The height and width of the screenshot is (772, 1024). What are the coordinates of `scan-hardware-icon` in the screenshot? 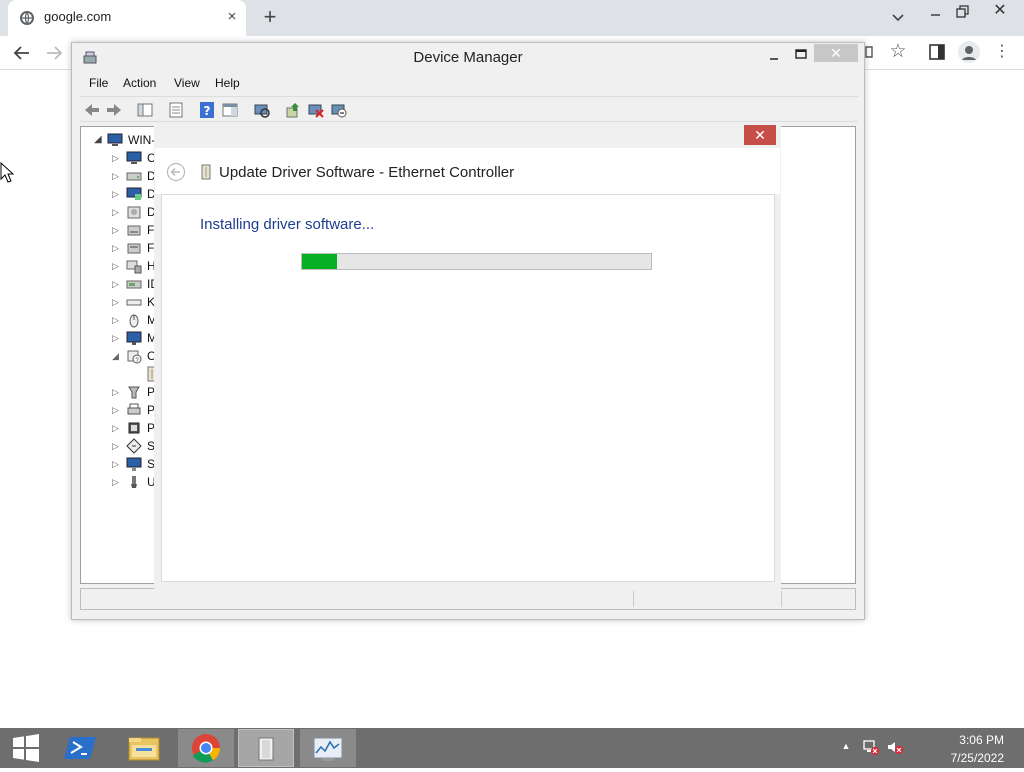 It's located at (262, 110).